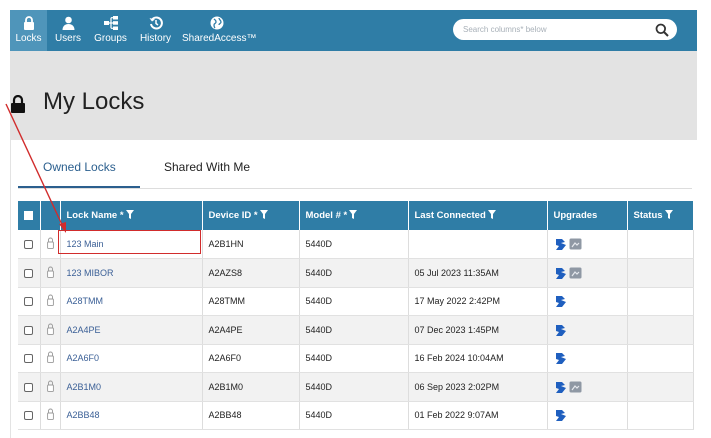  I want to click on column-header-status: Status, so click(660, 215).